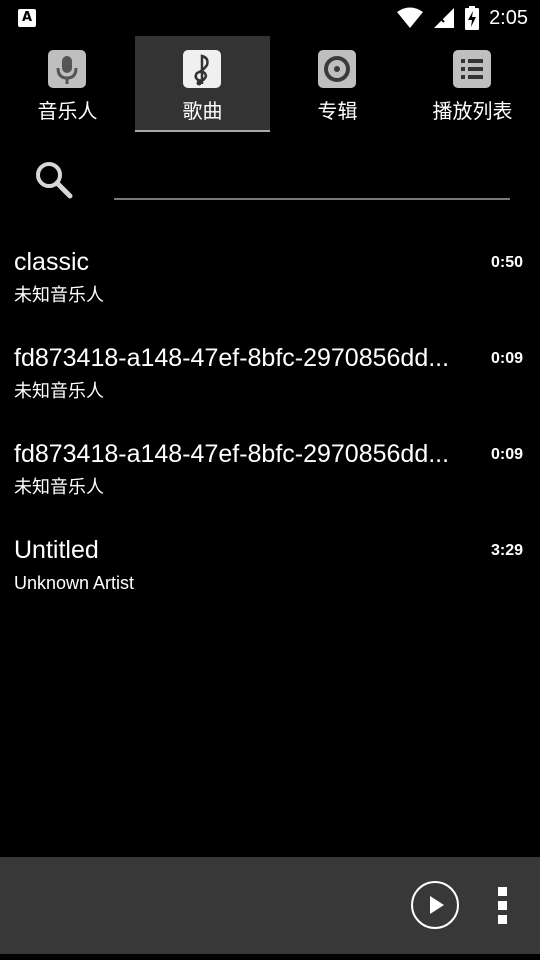  I want to click on music-note-icon, so click(202, 69).